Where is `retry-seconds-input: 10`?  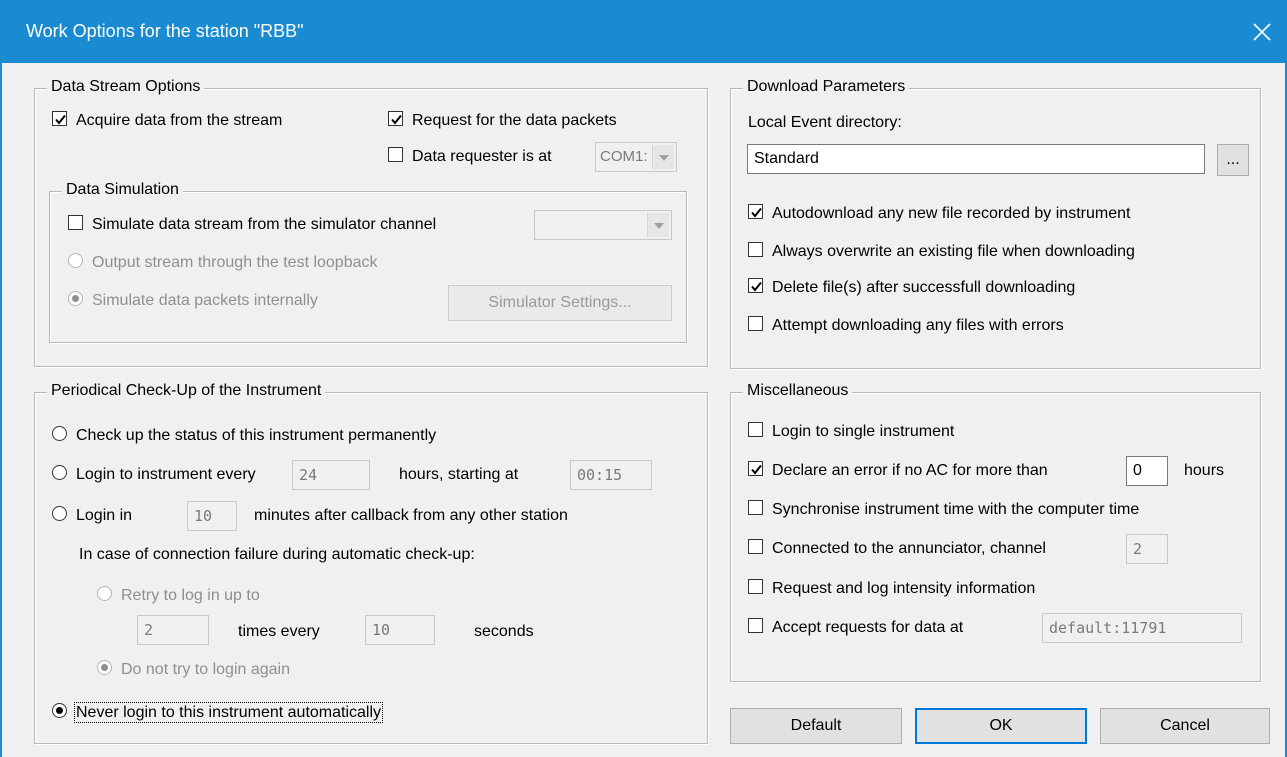
retry-seconds-input: 10 is located at coordinates (400, 630).